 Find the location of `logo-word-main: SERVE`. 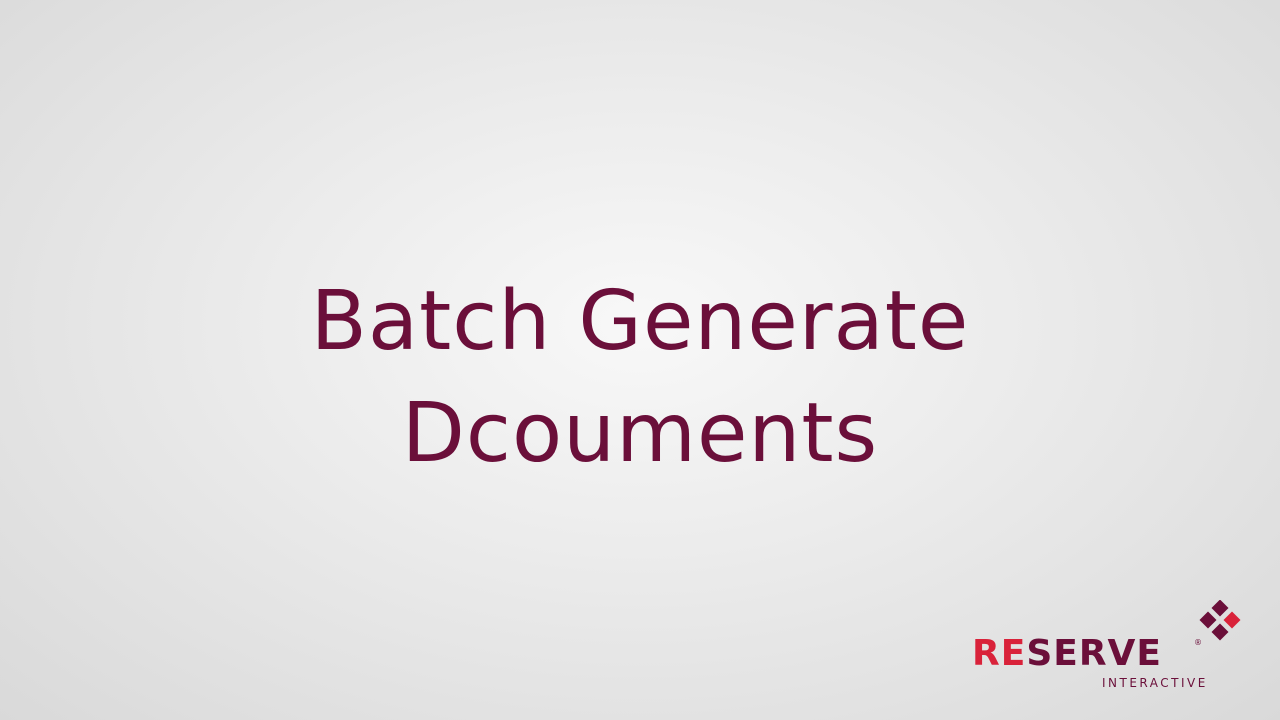

logo-word-main: SERVE is located at coordinates (1094, 653).